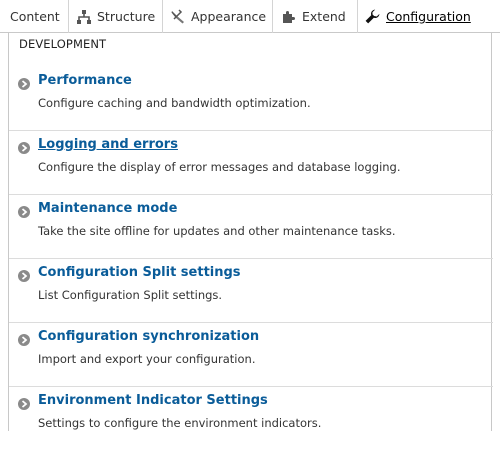 The image size is (500, 451). I want to click on performance-link: Performance, so click(85, 80).